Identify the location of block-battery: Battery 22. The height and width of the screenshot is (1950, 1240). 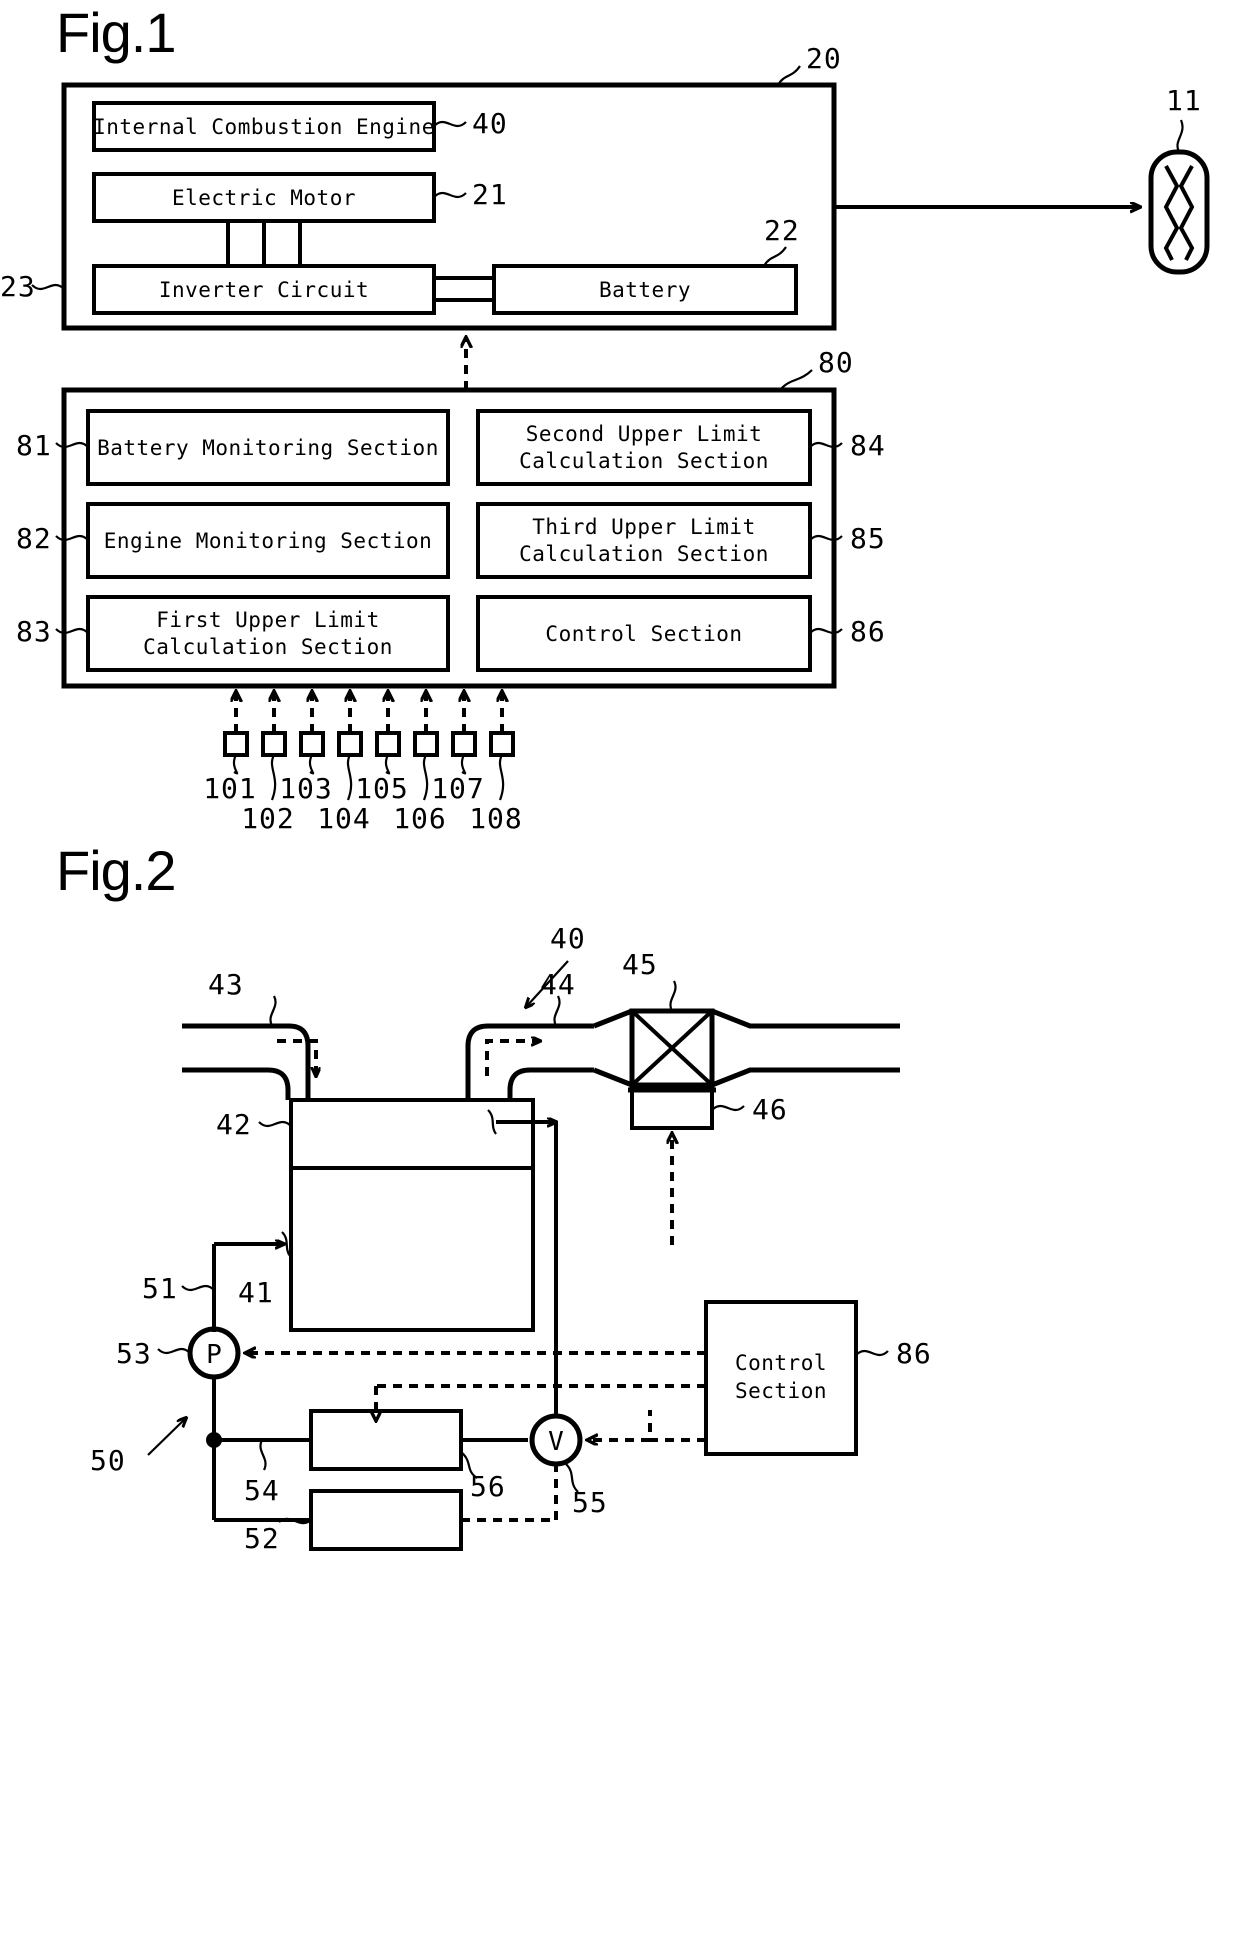
(646, 264).